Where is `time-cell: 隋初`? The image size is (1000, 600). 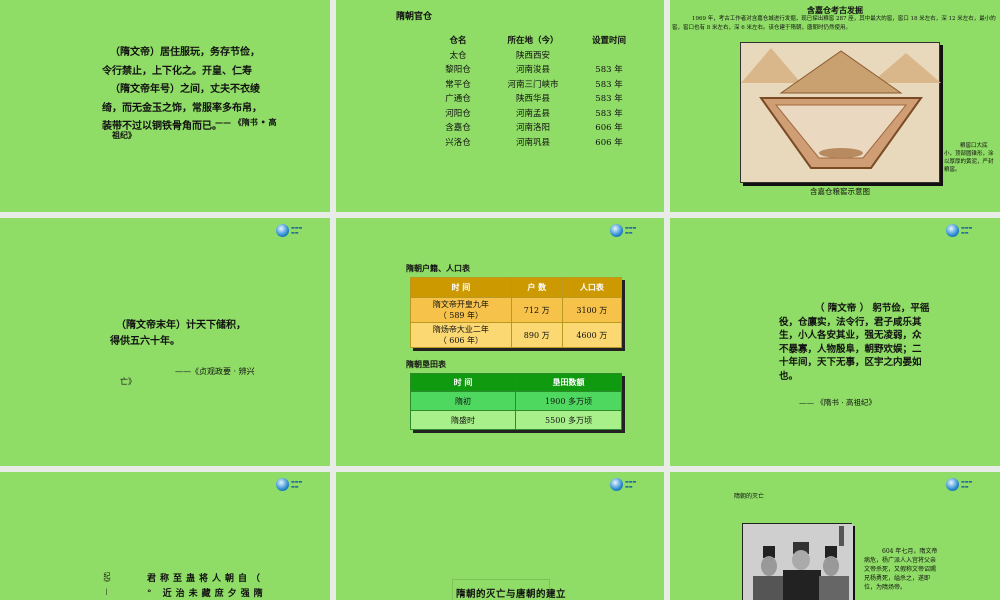
time-cell: 隋初 is located at coordinates (463, 401).